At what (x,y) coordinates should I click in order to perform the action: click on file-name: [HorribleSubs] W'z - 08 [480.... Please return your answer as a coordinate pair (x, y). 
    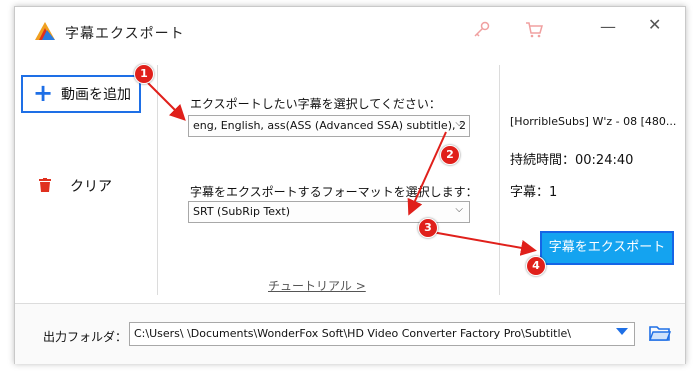
    Looking at the image, I should click on (593, 121).